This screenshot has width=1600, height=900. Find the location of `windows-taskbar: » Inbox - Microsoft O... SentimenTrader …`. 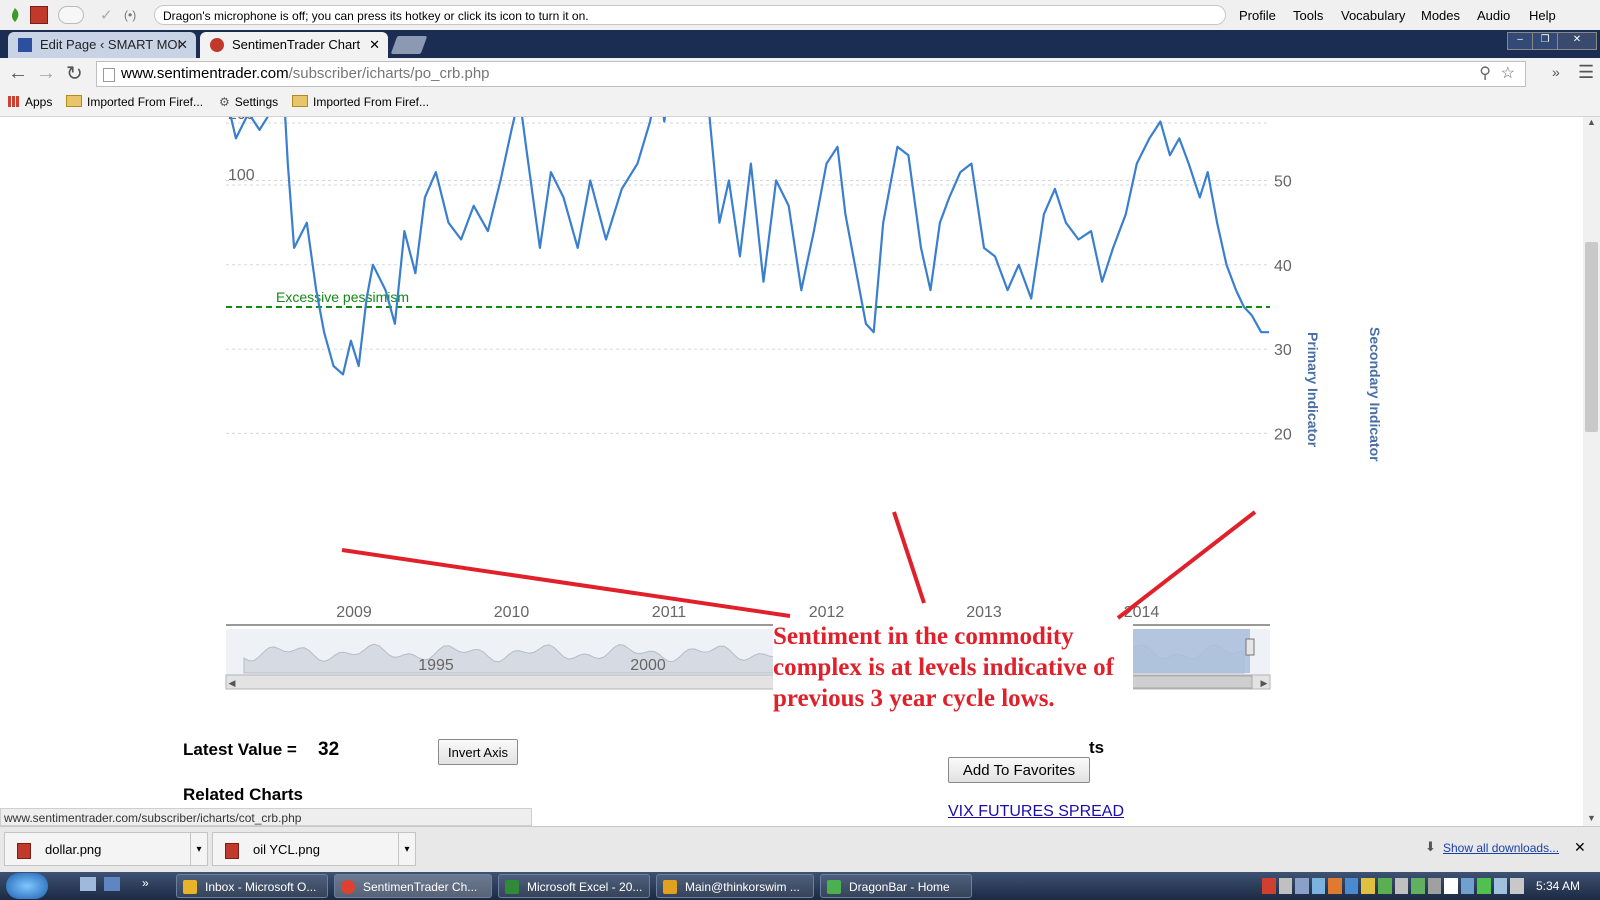

windows-taskbar: » Inbox - Microsoft O... SentimenTrader … is located at coordinates (800, 886).